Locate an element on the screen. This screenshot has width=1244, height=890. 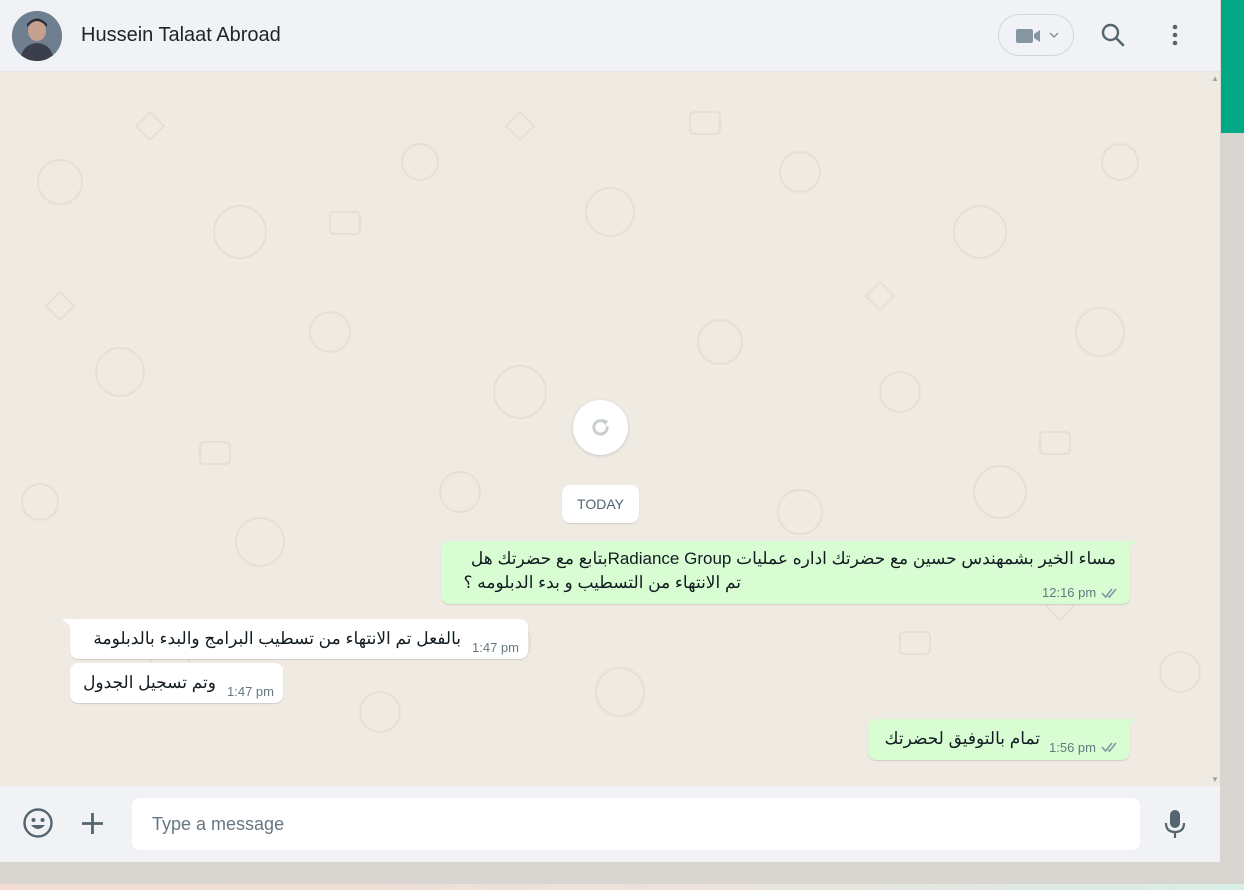
chevron-down-icon is located at coordinates (1054, 35).